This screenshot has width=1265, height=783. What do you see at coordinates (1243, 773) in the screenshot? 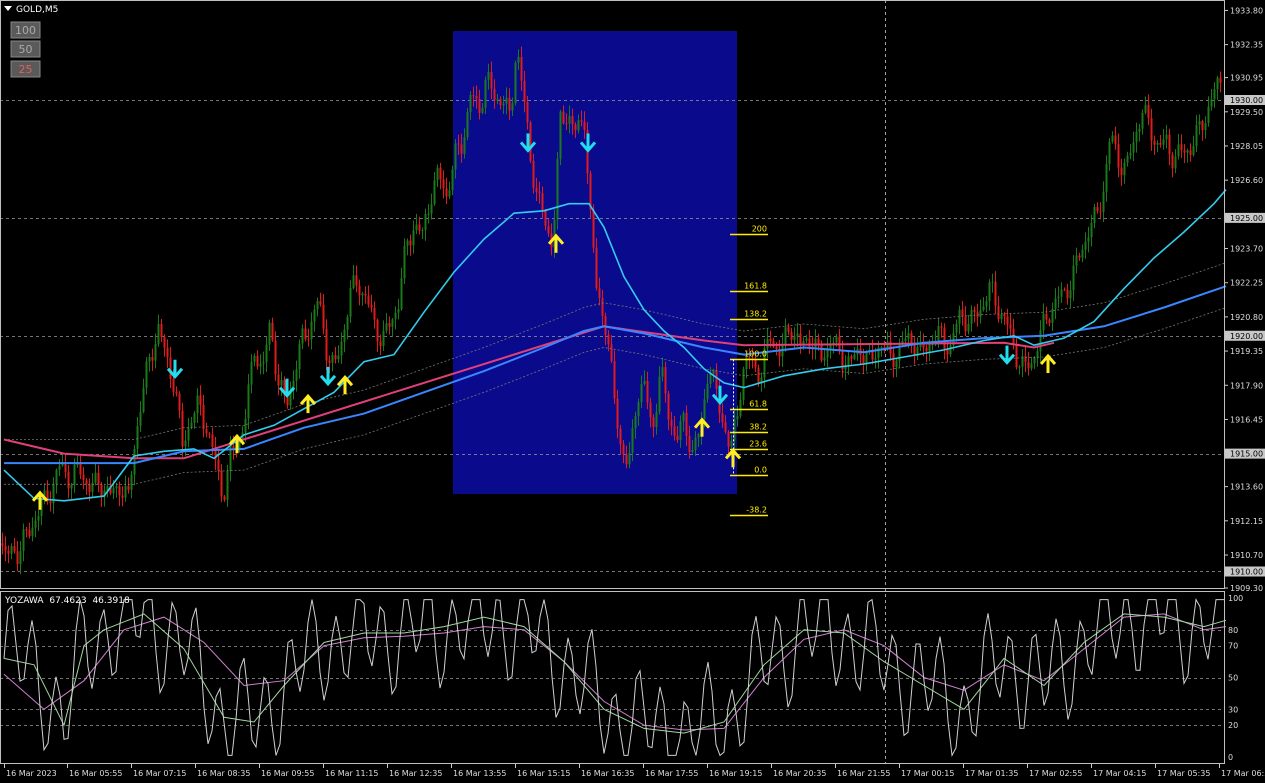
I see `time-tick-label: 17 Mar 06:55` at bounding box center [1243, 773].